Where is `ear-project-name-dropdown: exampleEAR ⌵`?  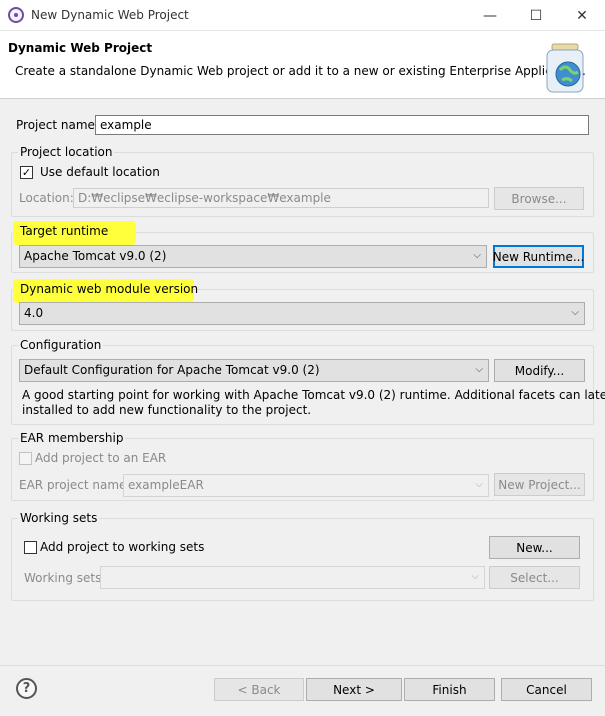
ear-project-name-dropdown: exampleEAR ⌵ is located at coordinates (306, 485).